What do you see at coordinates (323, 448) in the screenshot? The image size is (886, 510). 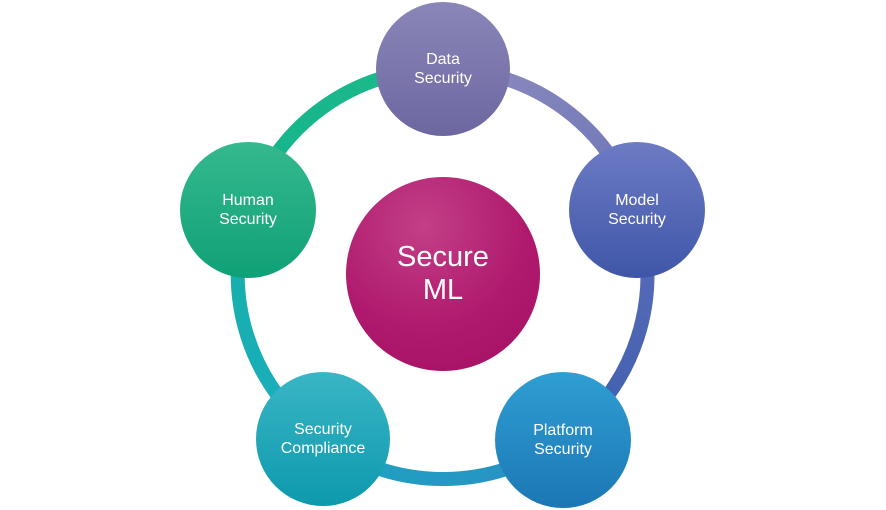 I see `node-label-line2: Compliance` at bounding box center [323, 448].